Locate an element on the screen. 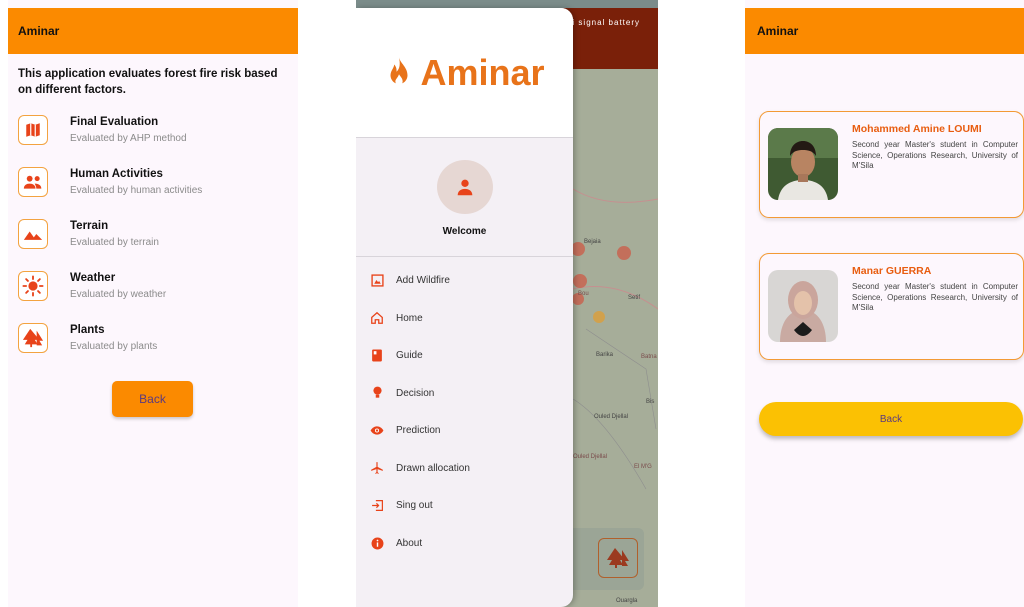 This screenshot has height=607, width=1024. menu-item-label: About is located at coordinates (409, 543).